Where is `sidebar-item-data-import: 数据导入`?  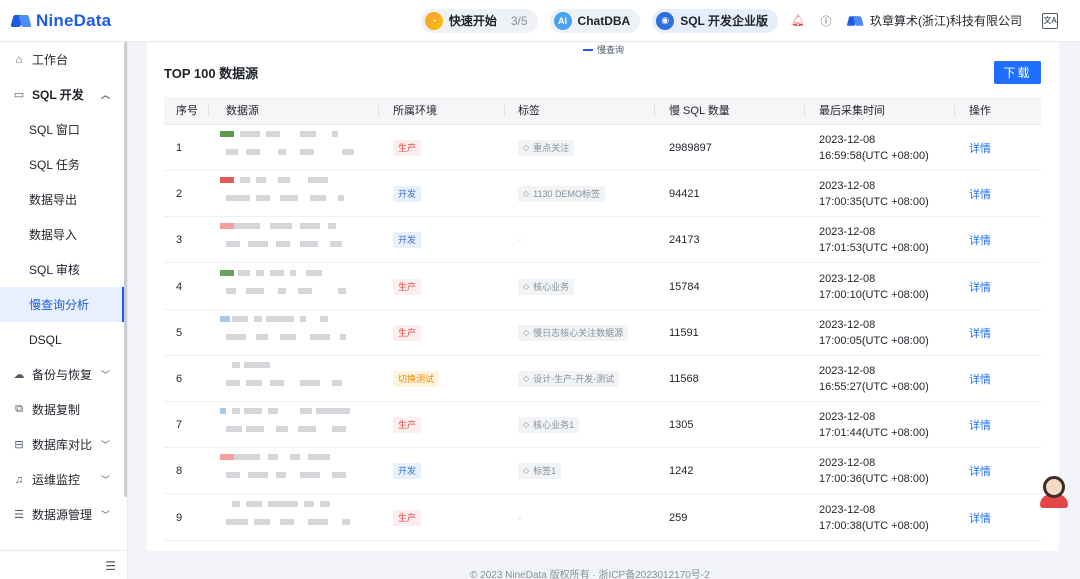 sidebar-item-data-import: 数据导入 is located at coordinates (62, 234).